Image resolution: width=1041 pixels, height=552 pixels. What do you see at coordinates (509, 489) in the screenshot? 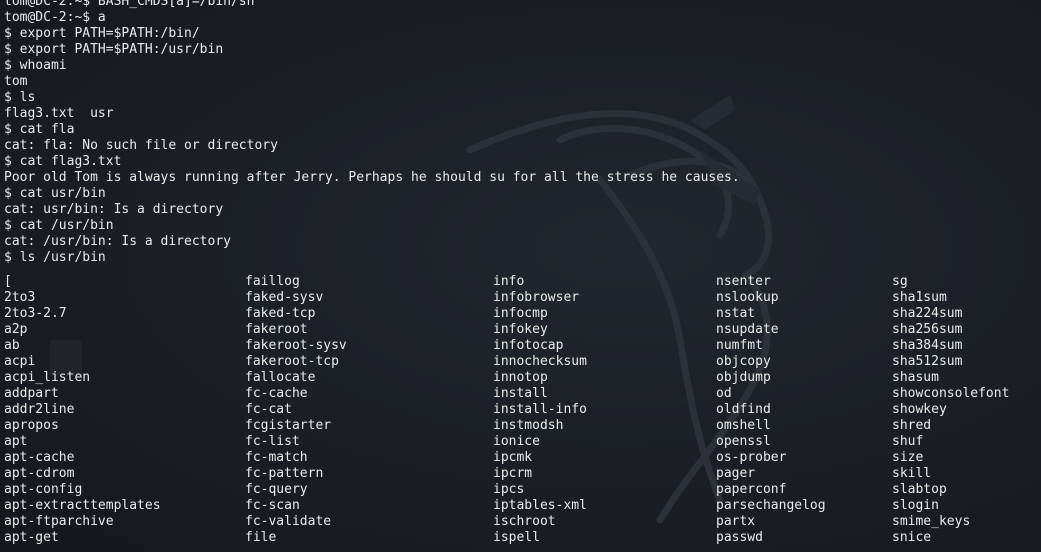
I see `ls-entry: ipcs` at bounding box center [509, 489].